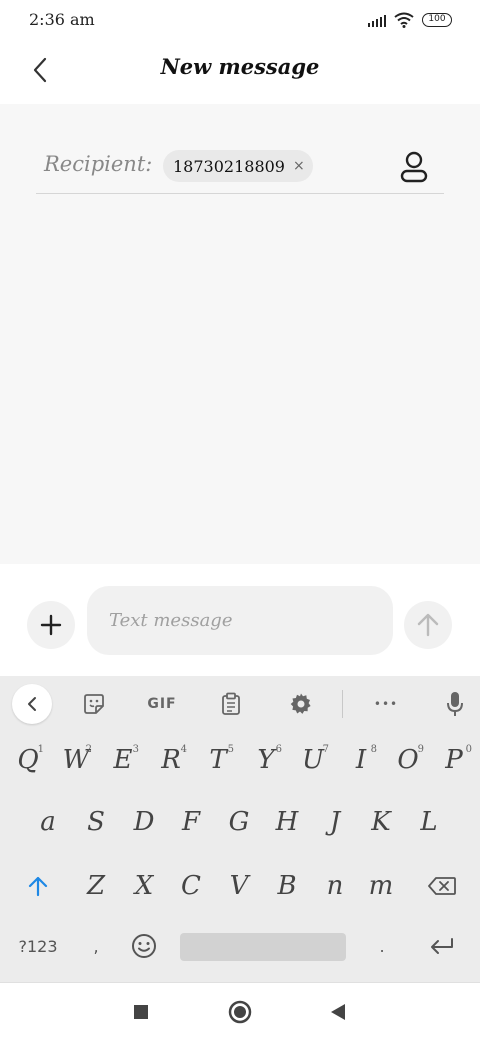 Image resolution: width=480 pixels, height=1040 pixels. I want to click on key-w: W2, so click(76, 760).